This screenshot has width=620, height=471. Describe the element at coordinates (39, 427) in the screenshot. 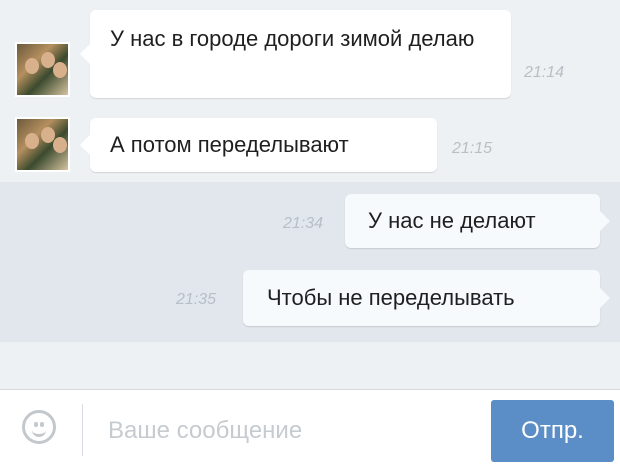

I see `smile-icon` at that location.